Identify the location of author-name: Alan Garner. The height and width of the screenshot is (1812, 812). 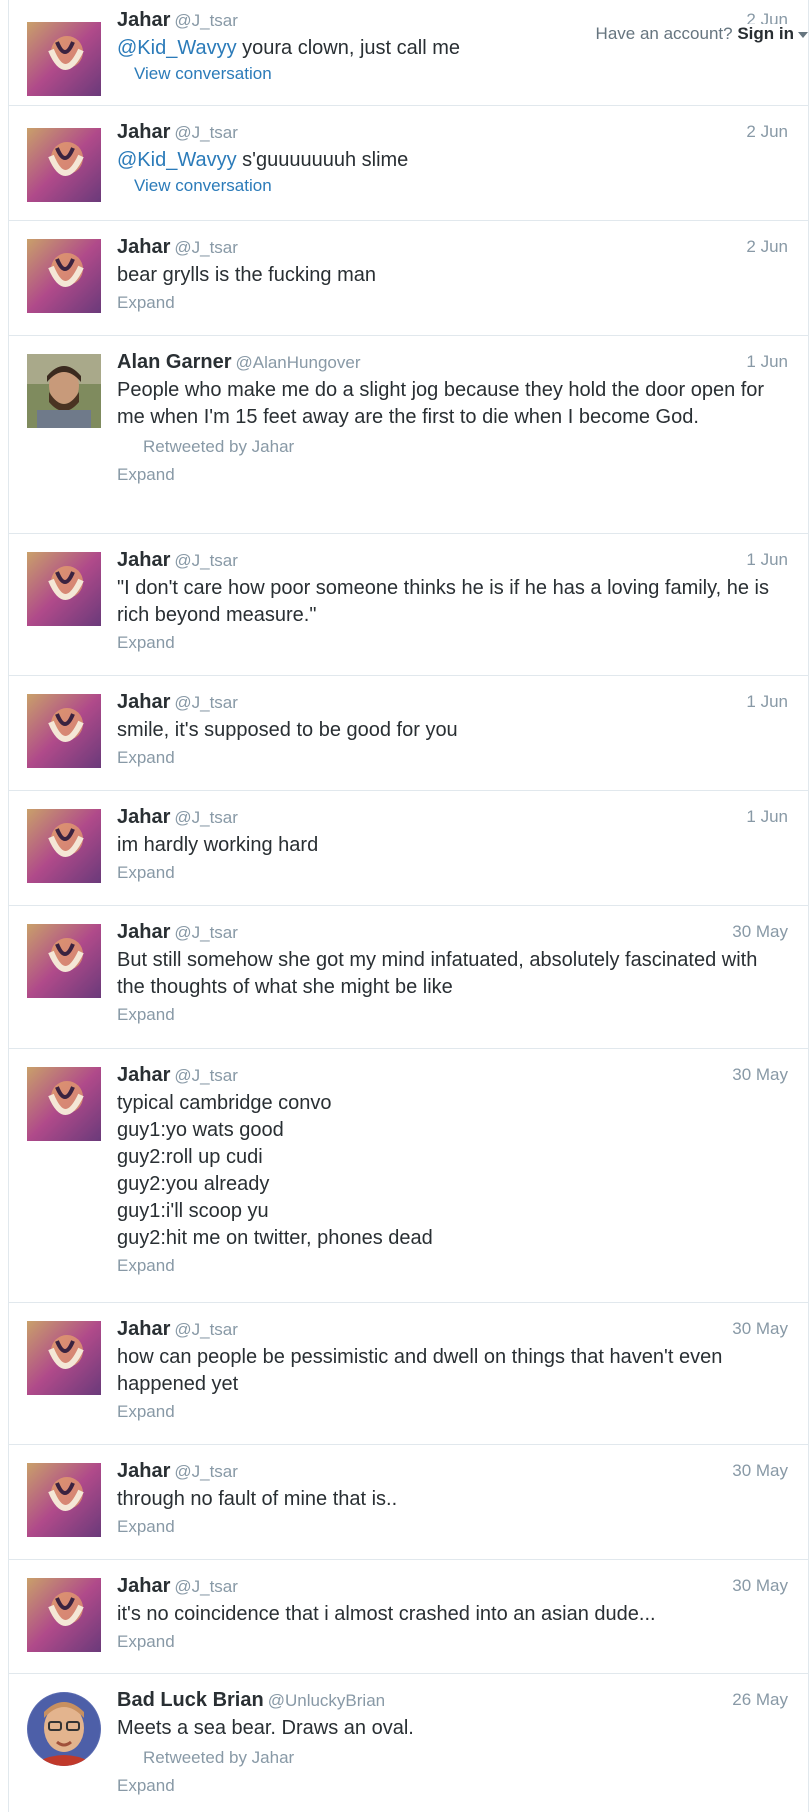
(174, 362).